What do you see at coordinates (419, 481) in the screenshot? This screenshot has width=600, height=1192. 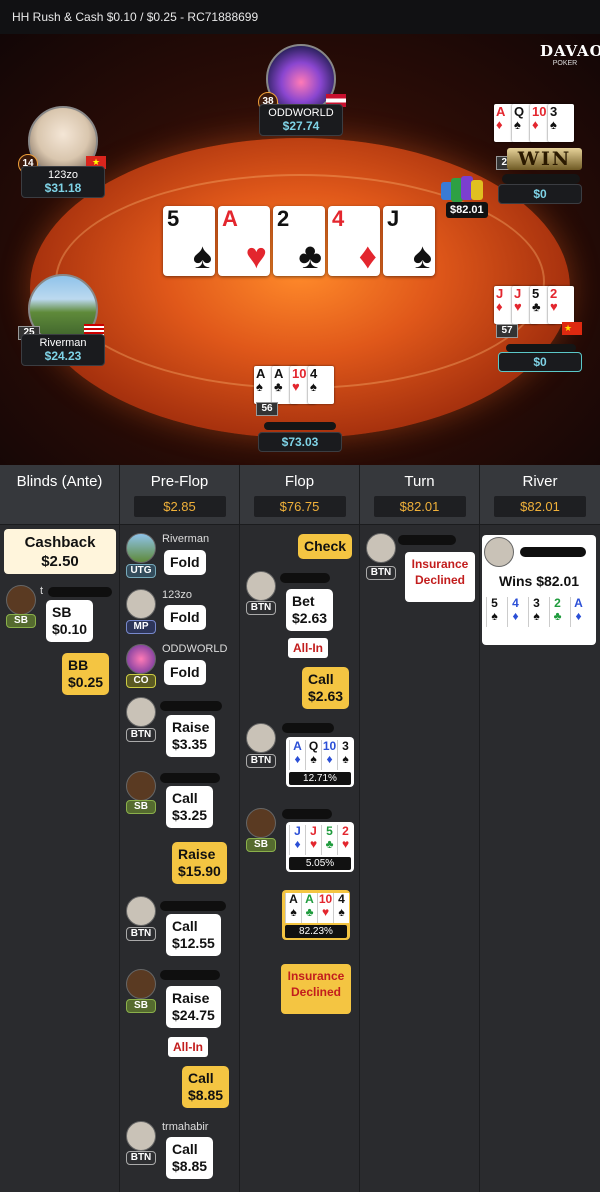 I see `column-title: Turn` at bounding box center [419, 481].